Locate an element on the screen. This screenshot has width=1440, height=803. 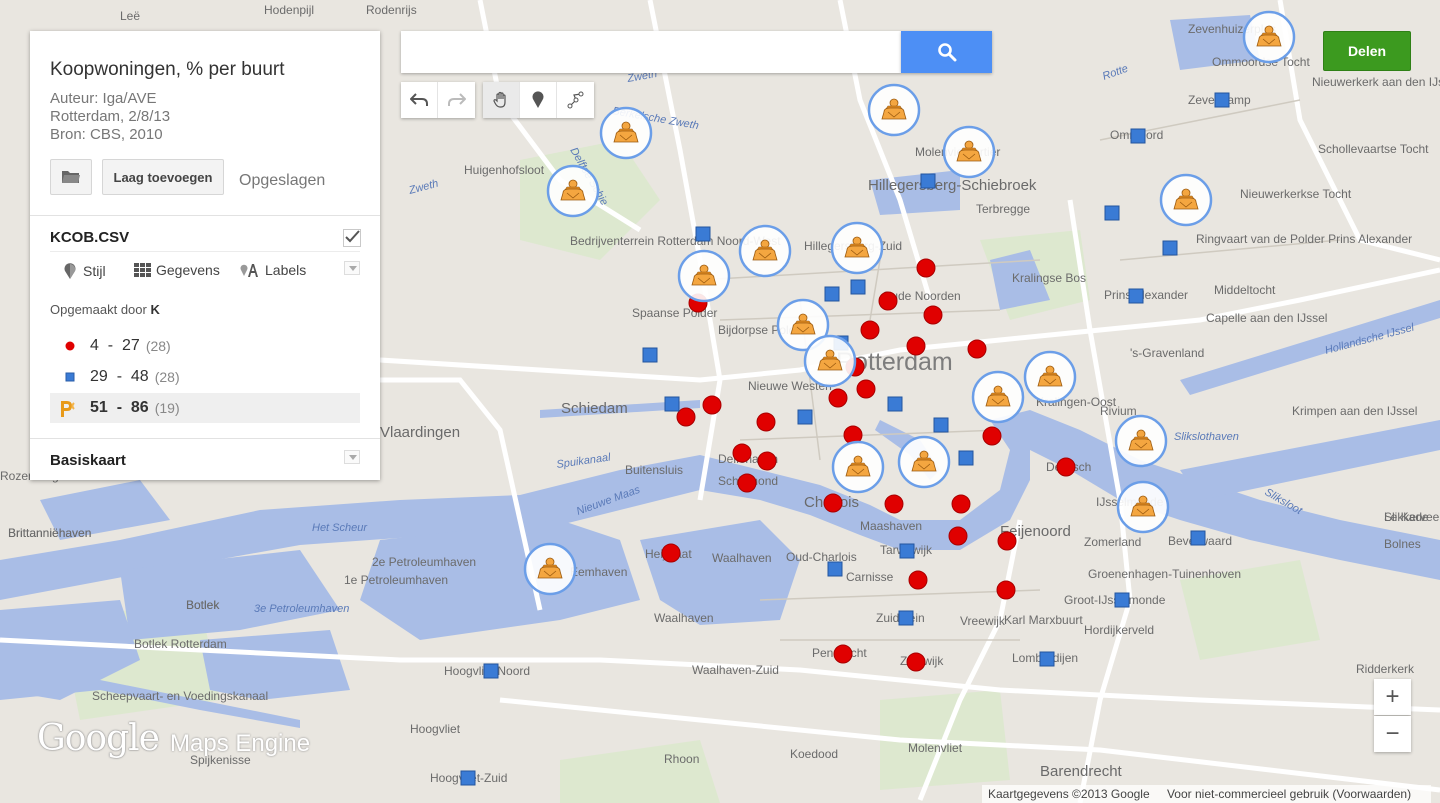
basemap-dropdown is located at coordinates (352, 457).